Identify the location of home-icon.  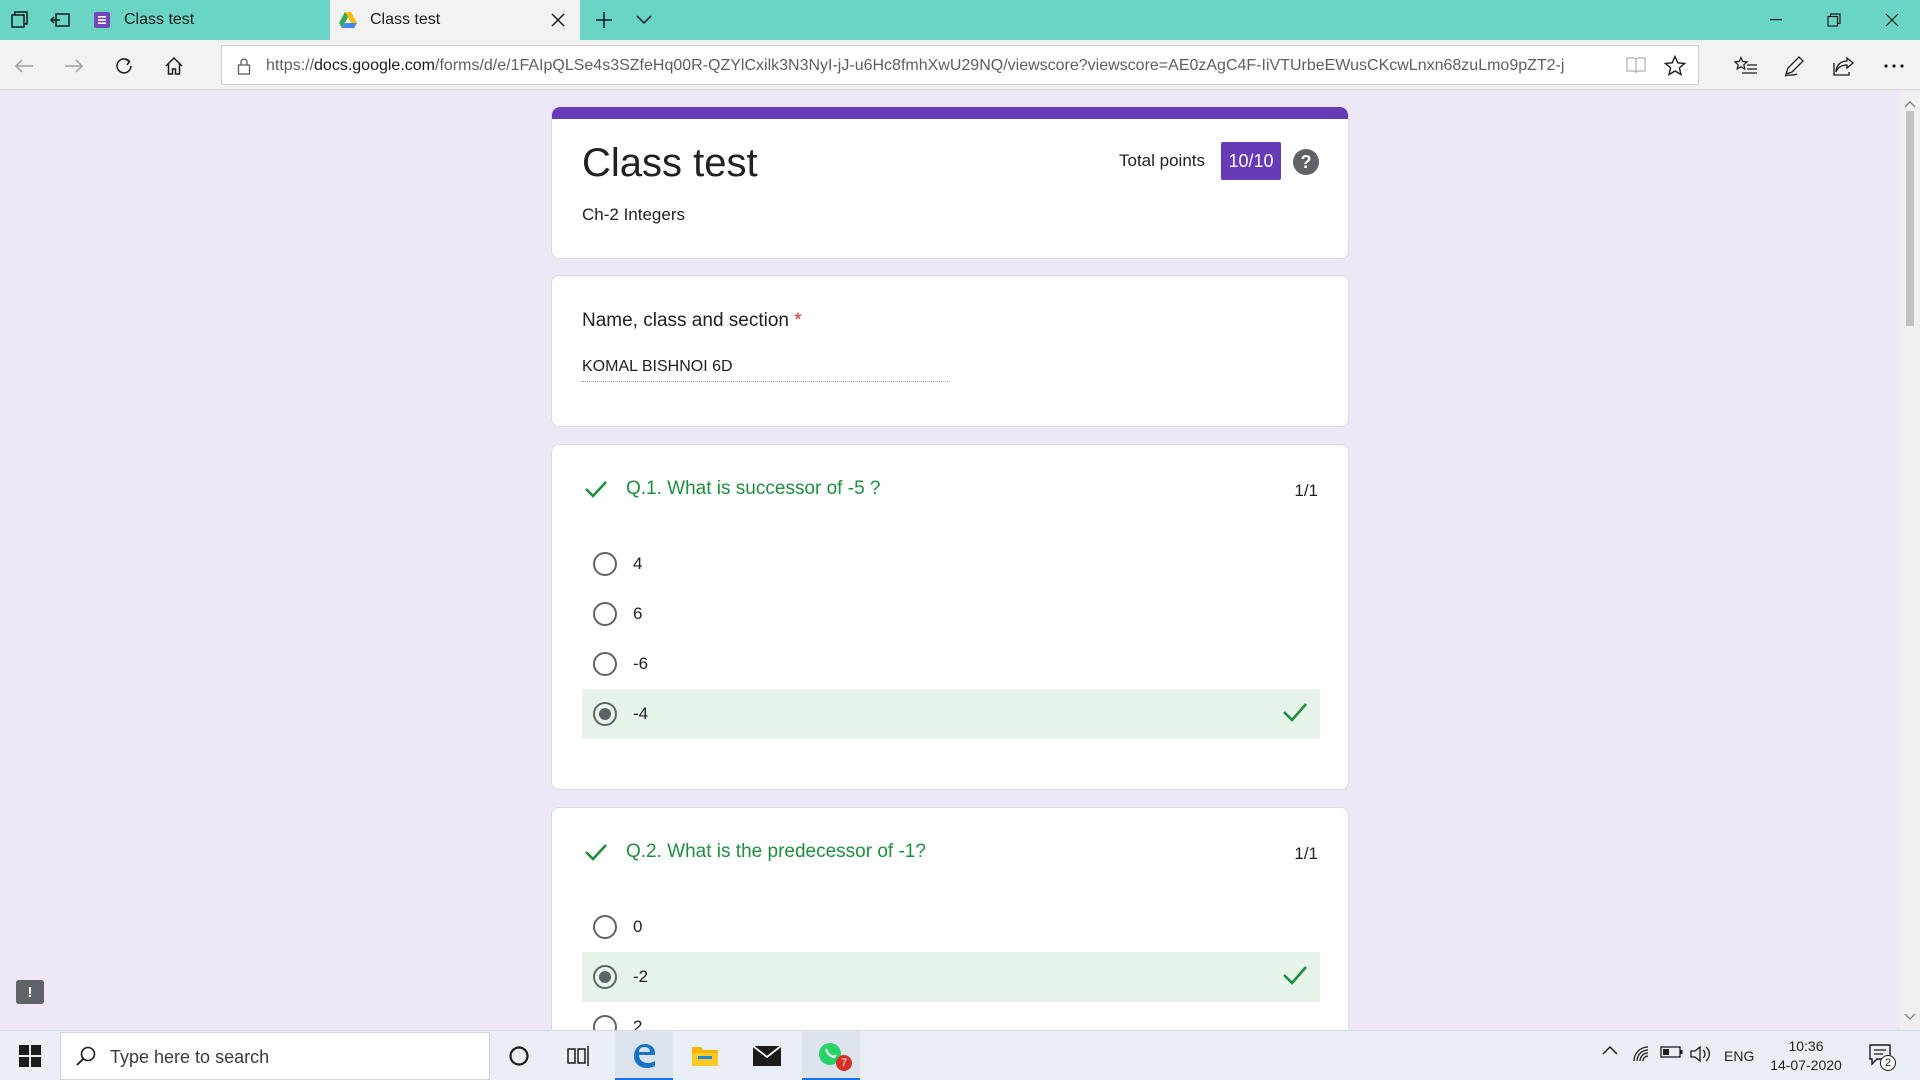
(174, 66).